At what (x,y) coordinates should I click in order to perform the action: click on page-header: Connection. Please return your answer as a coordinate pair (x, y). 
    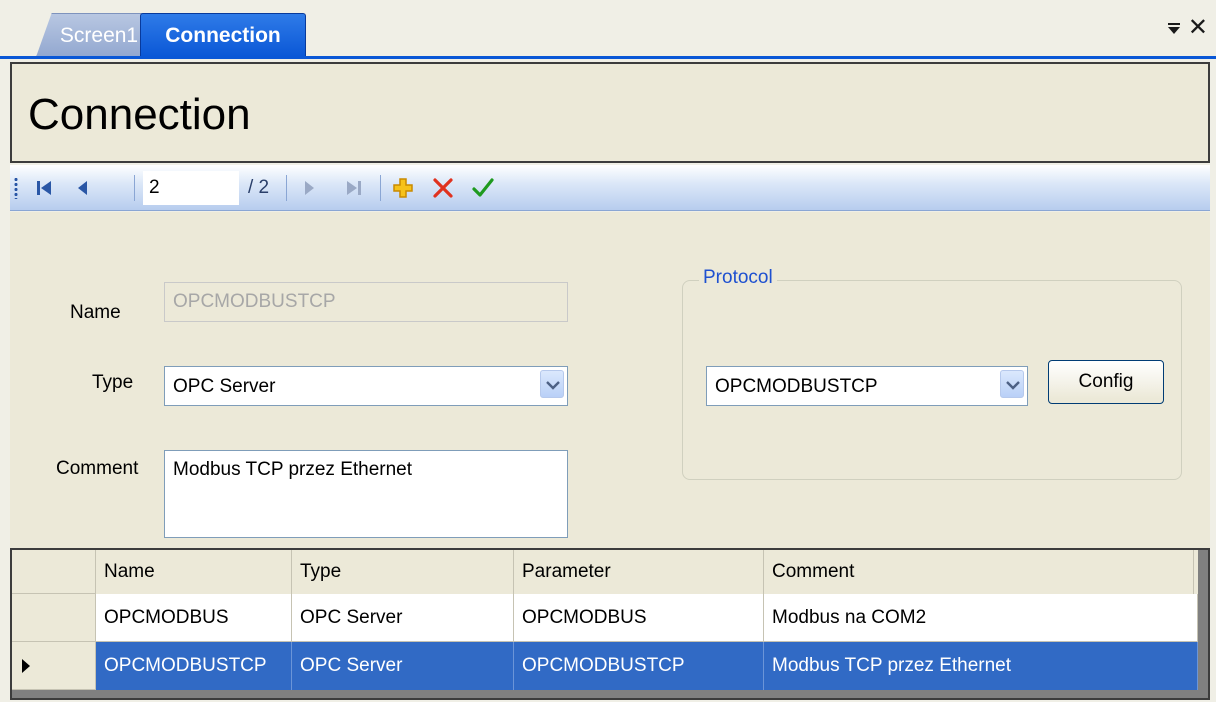
    Looking at the image, I should click on (610, 112).